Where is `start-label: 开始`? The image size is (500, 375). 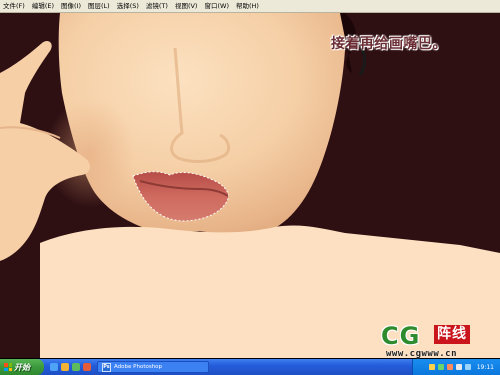
start-label: 开始 is located at coordinates (22, 367).